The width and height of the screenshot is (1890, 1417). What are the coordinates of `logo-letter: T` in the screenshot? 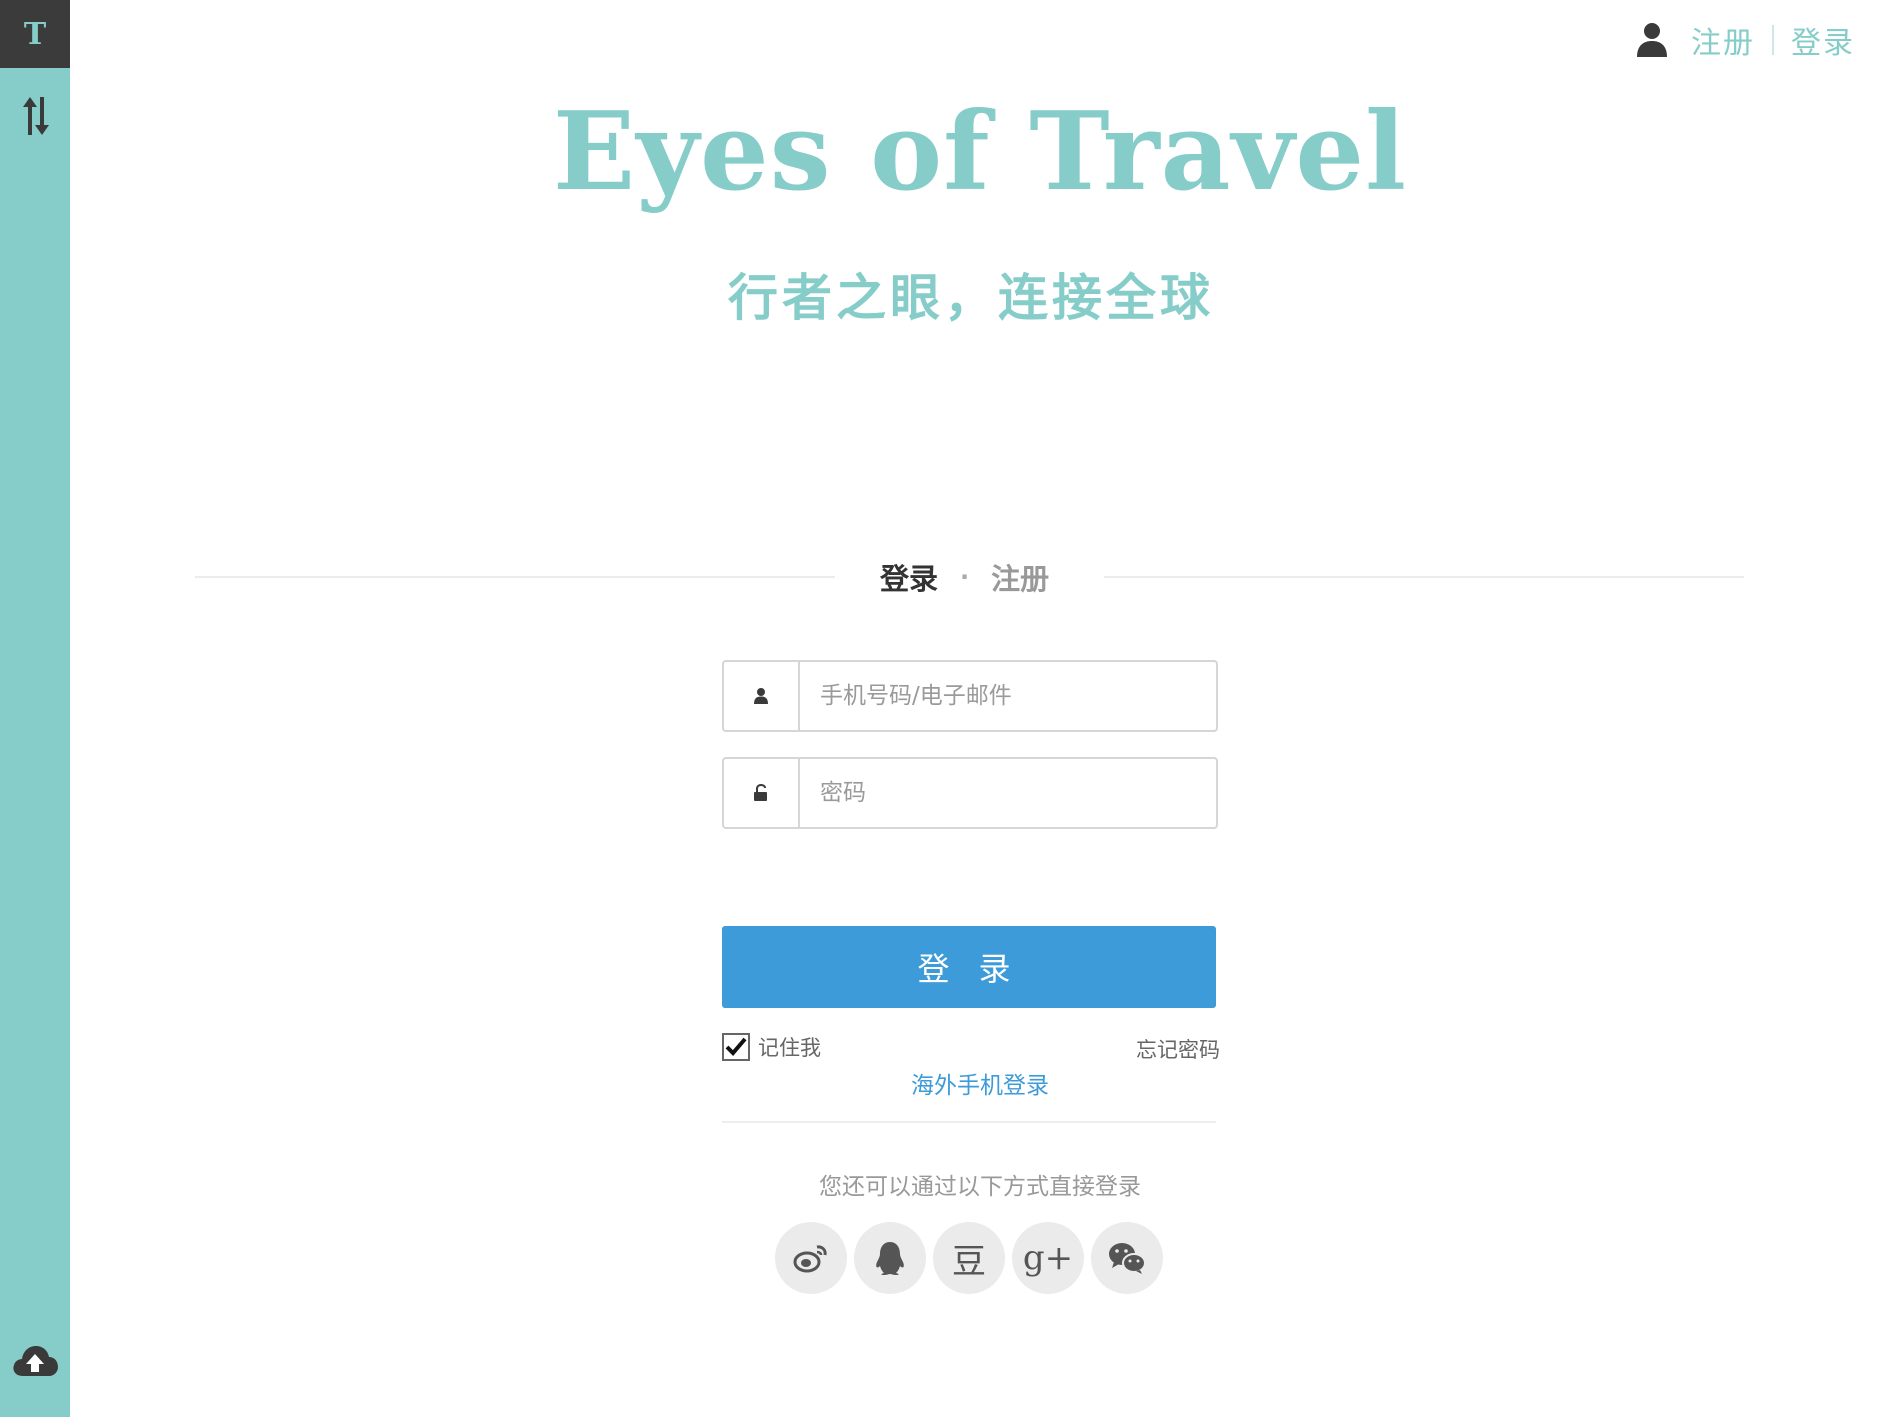 It's located at (35, 34).